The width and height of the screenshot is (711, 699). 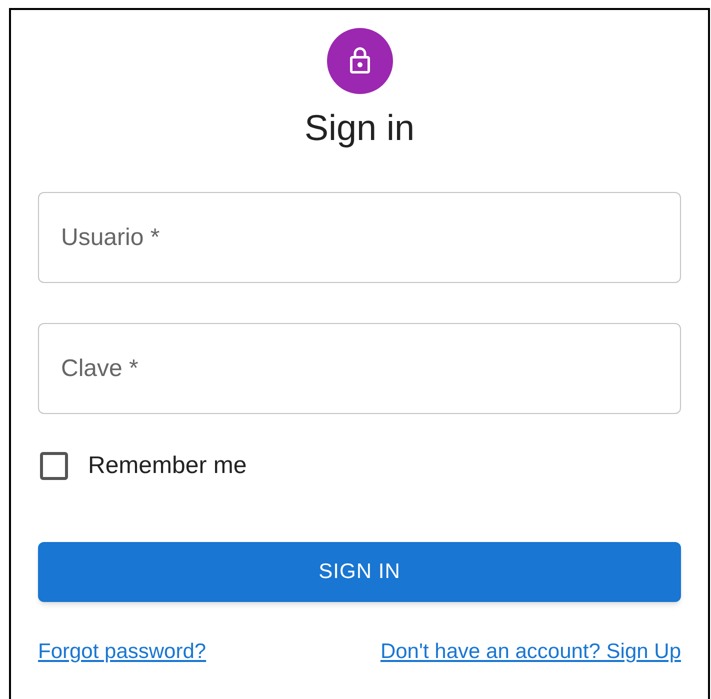 I want to click on sign-in-button: SIGN IN, so click(x=359, y=572).